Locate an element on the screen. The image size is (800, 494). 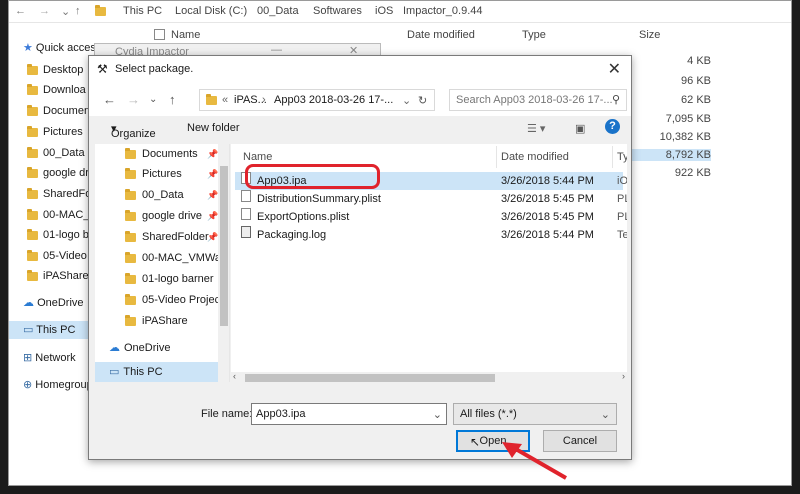
bg-breadcrumb-item: iOS is located at coordinates (384, 11).